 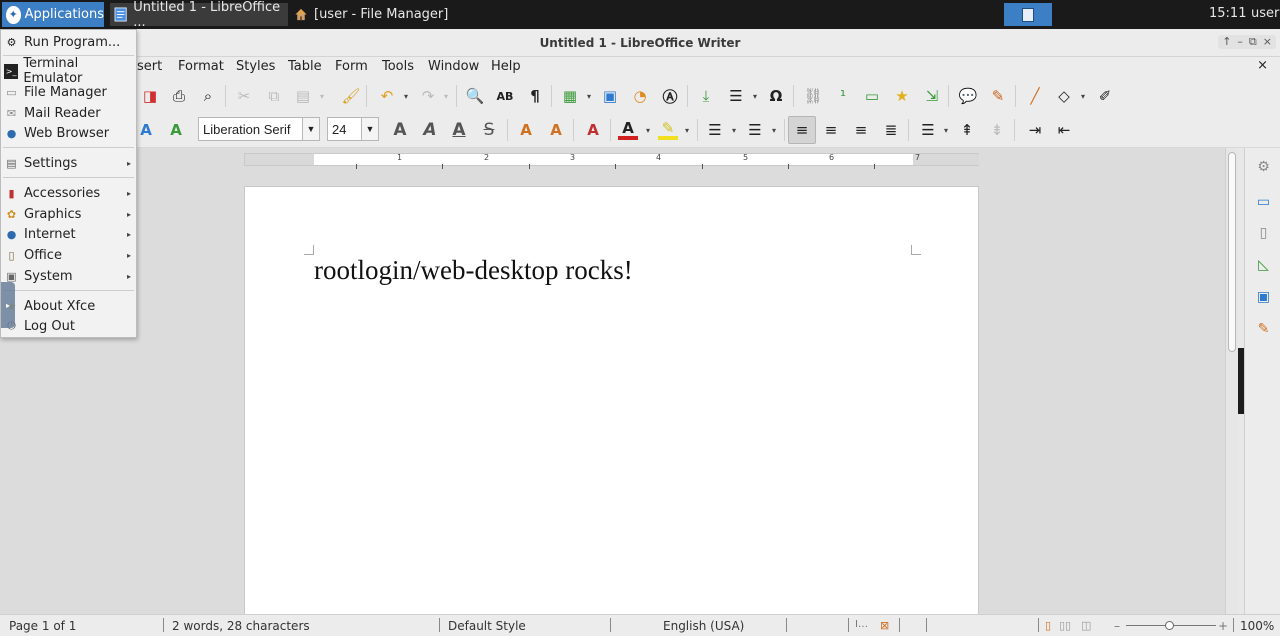 I want to click on font-name-dropdown-icon: ▼, so click(x=310, y=129).